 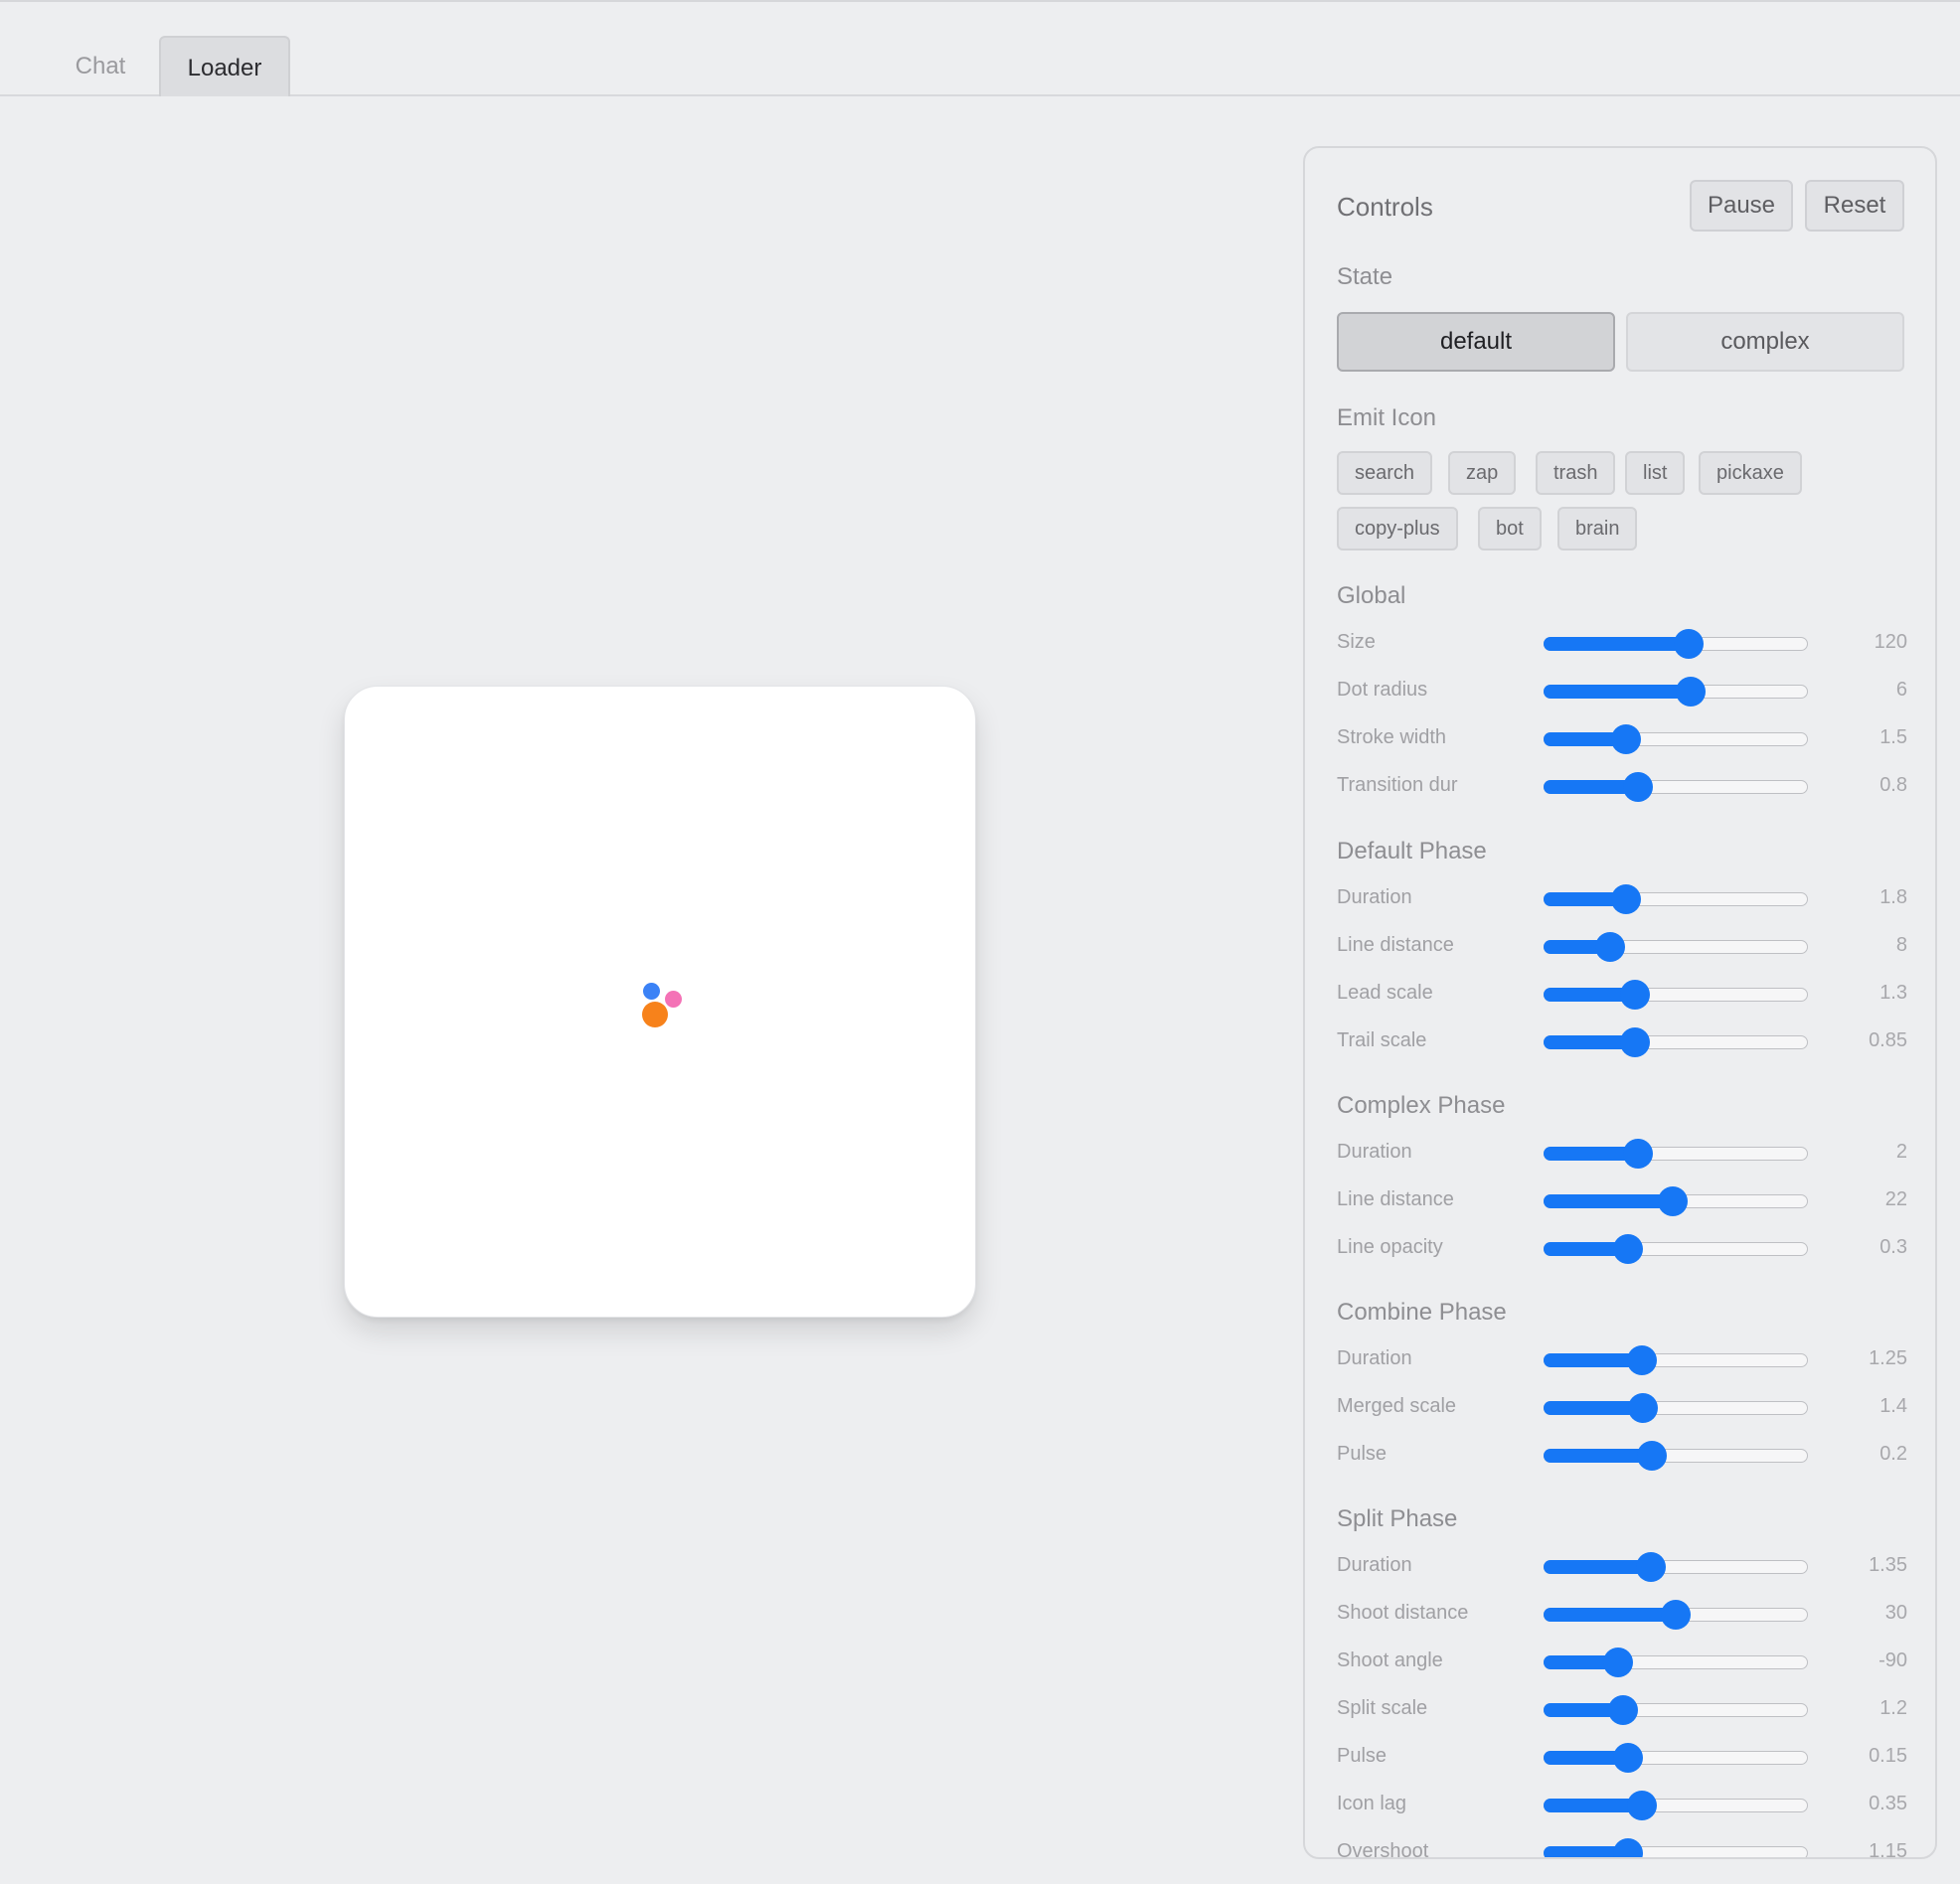 What do you see at coordinates (1374, 1152) in the screenshot?
I see `complex-phase-duration-label: Duration` at bounding box center [1374, 1152].